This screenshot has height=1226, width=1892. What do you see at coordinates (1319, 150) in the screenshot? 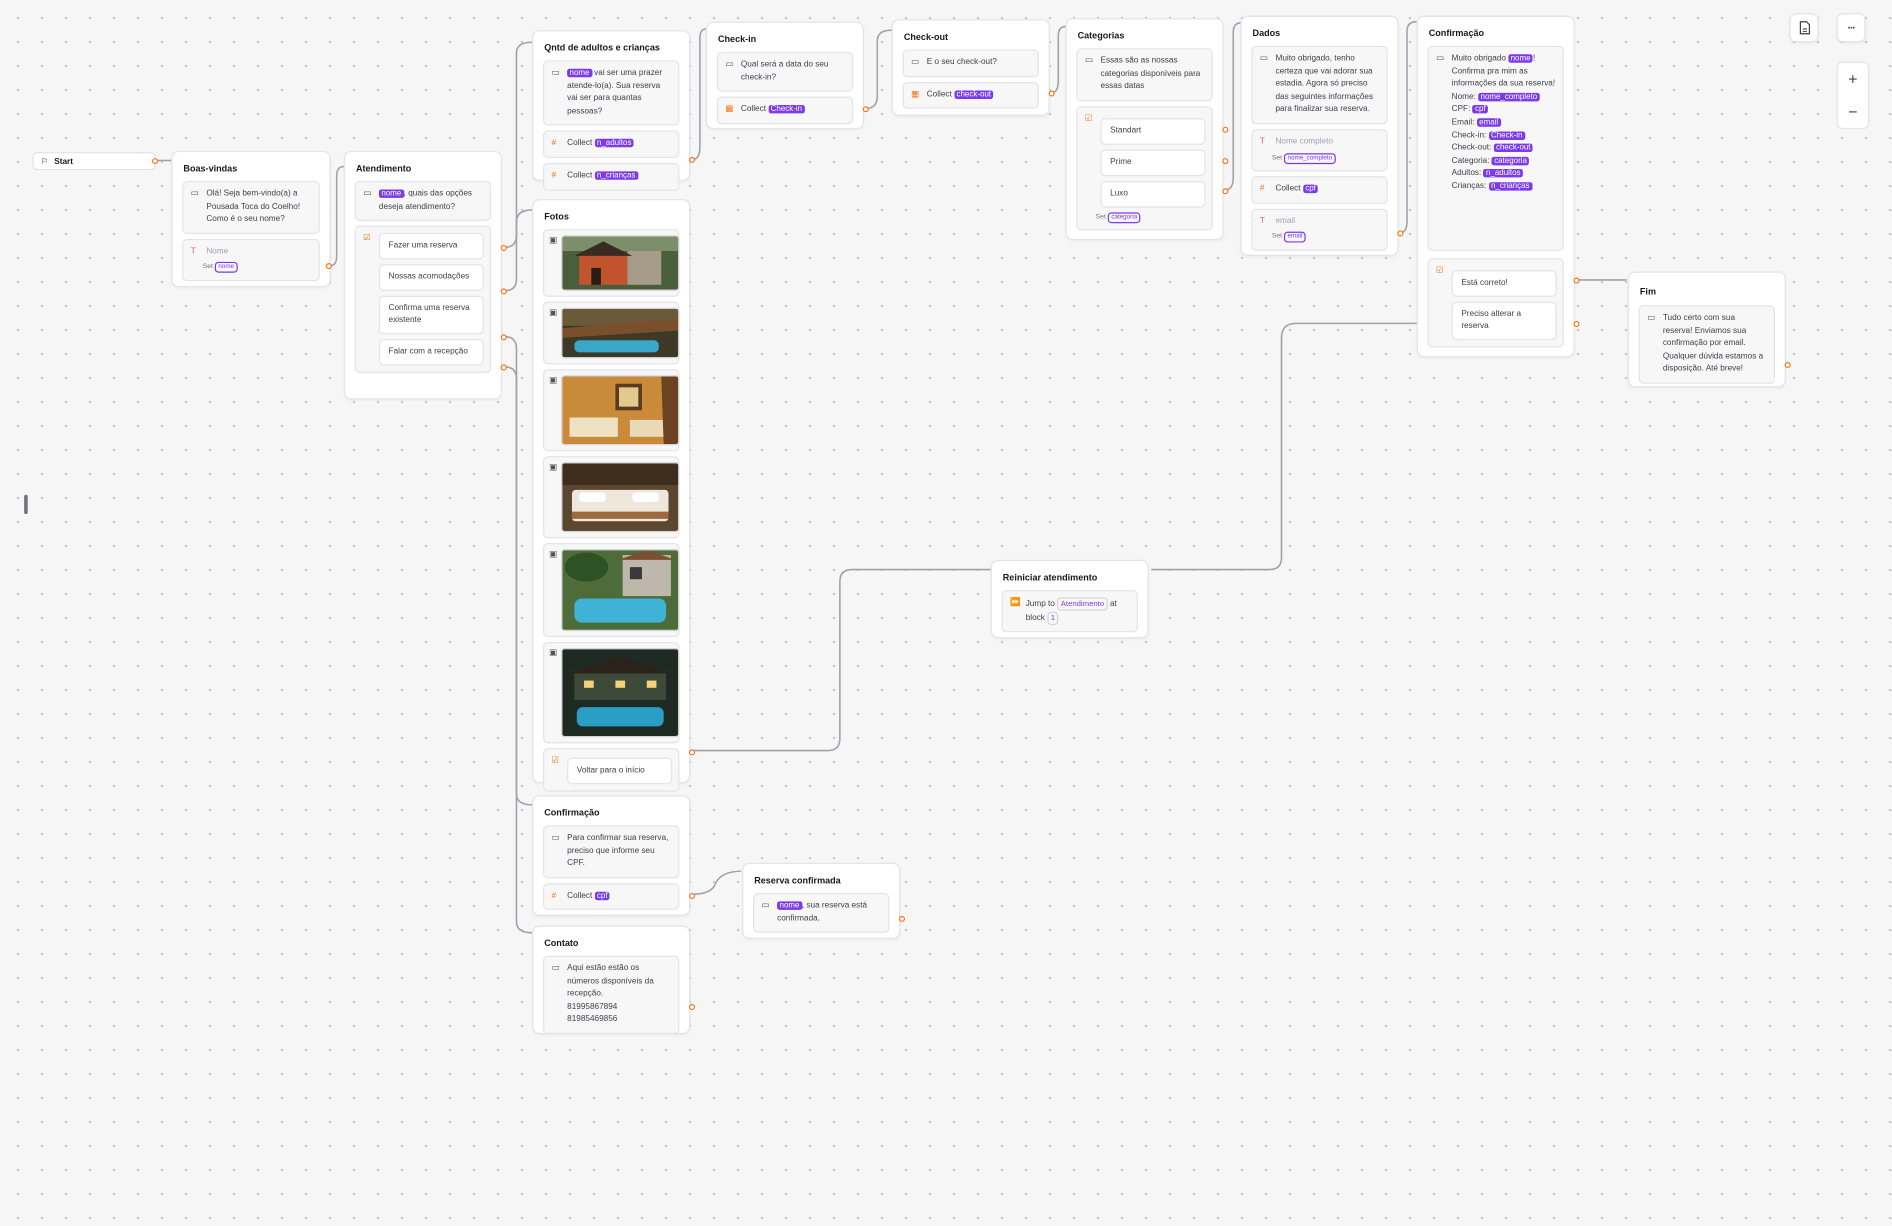
I see `text-input-block: T Nome completo Set nome_completo` at bounding box center [1319, 150].